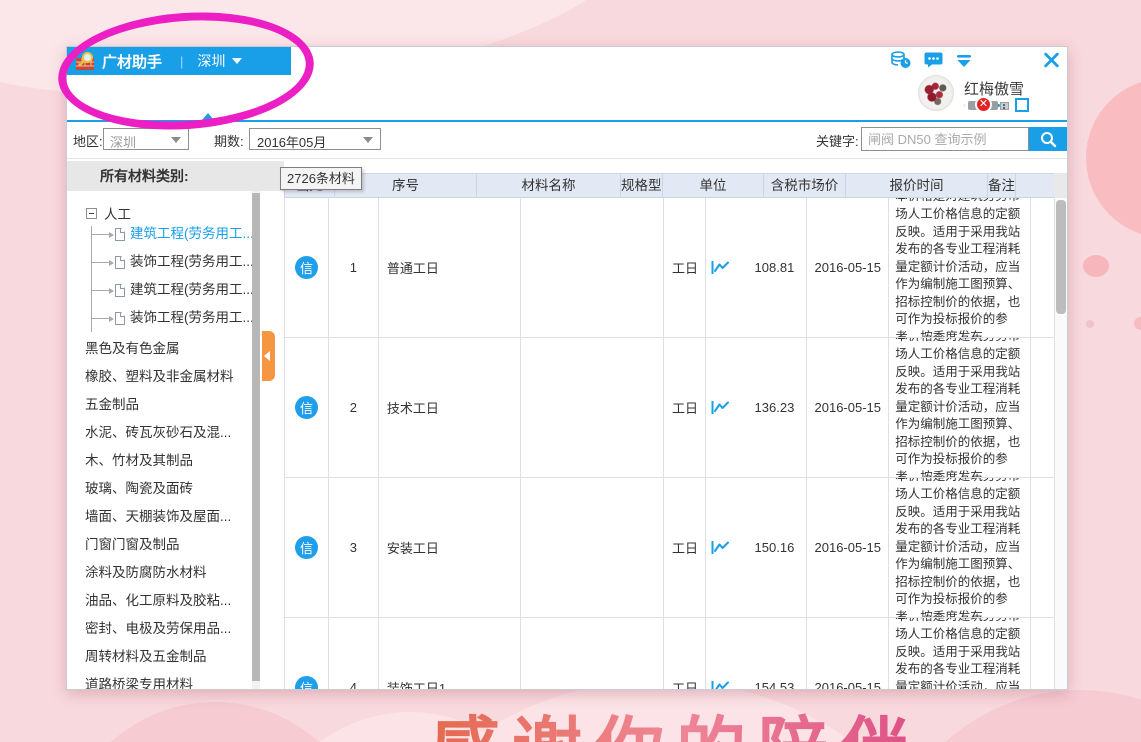 The height and width of the screenshot is (742, 1141). Describe the element at coordinates (229, 141) in the screenshot. I see `period-filter-label: 期数:` at that location.